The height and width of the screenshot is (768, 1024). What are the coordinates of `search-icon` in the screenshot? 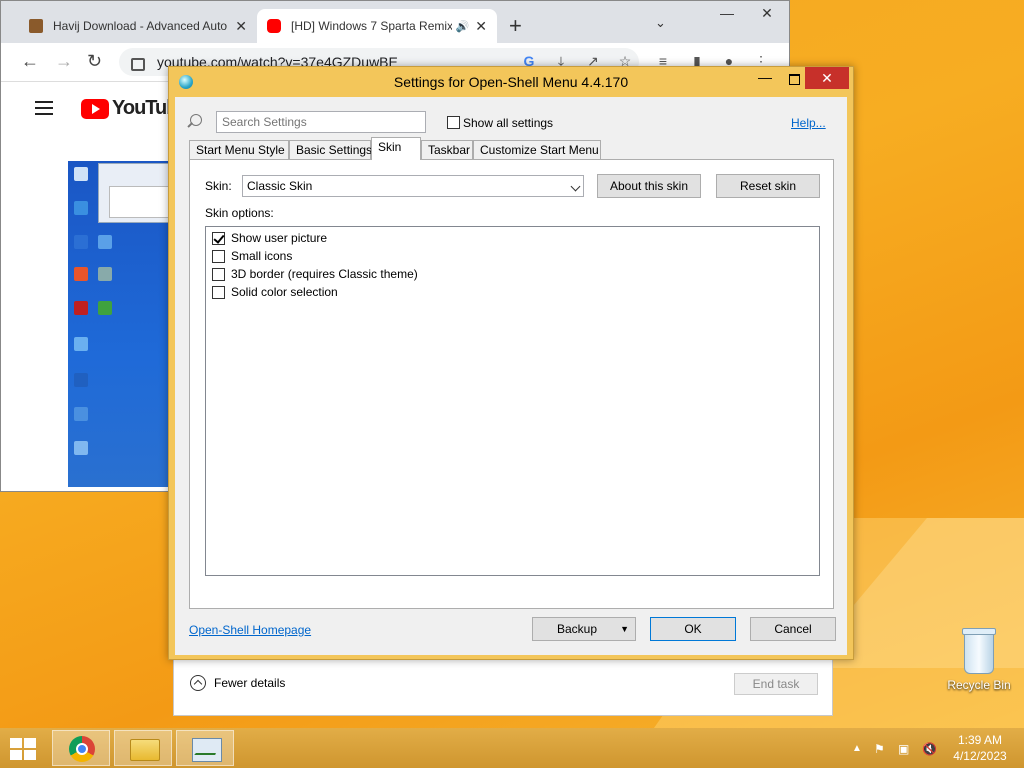 It's located at (196, 120).